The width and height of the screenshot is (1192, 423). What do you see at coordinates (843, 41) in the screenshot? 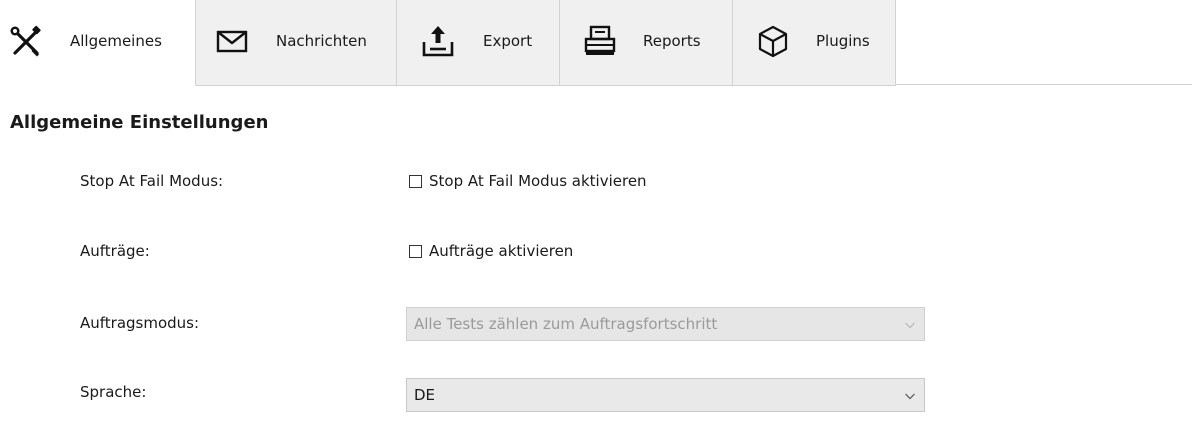
I see `tab-label: Plugins` at bounding box center [843, 41].